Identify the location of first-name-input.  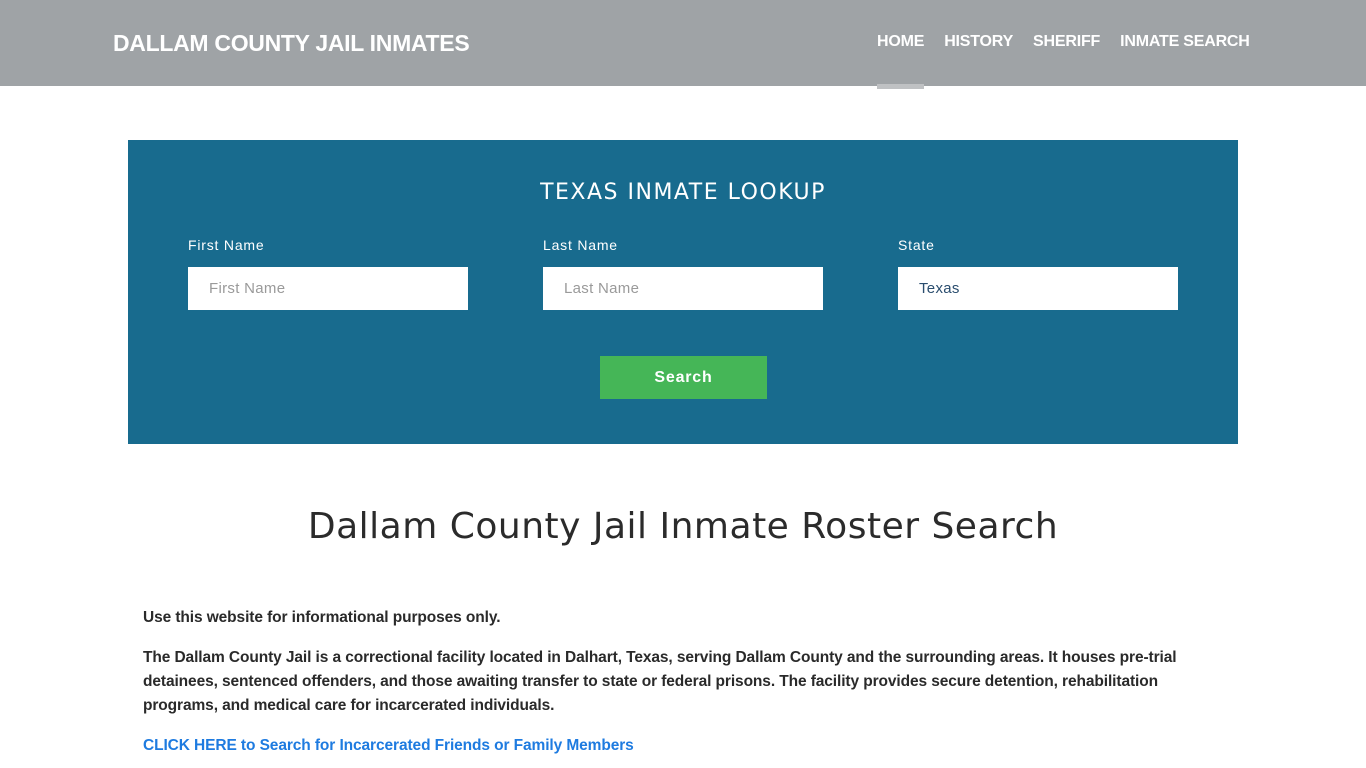
(328, 288).